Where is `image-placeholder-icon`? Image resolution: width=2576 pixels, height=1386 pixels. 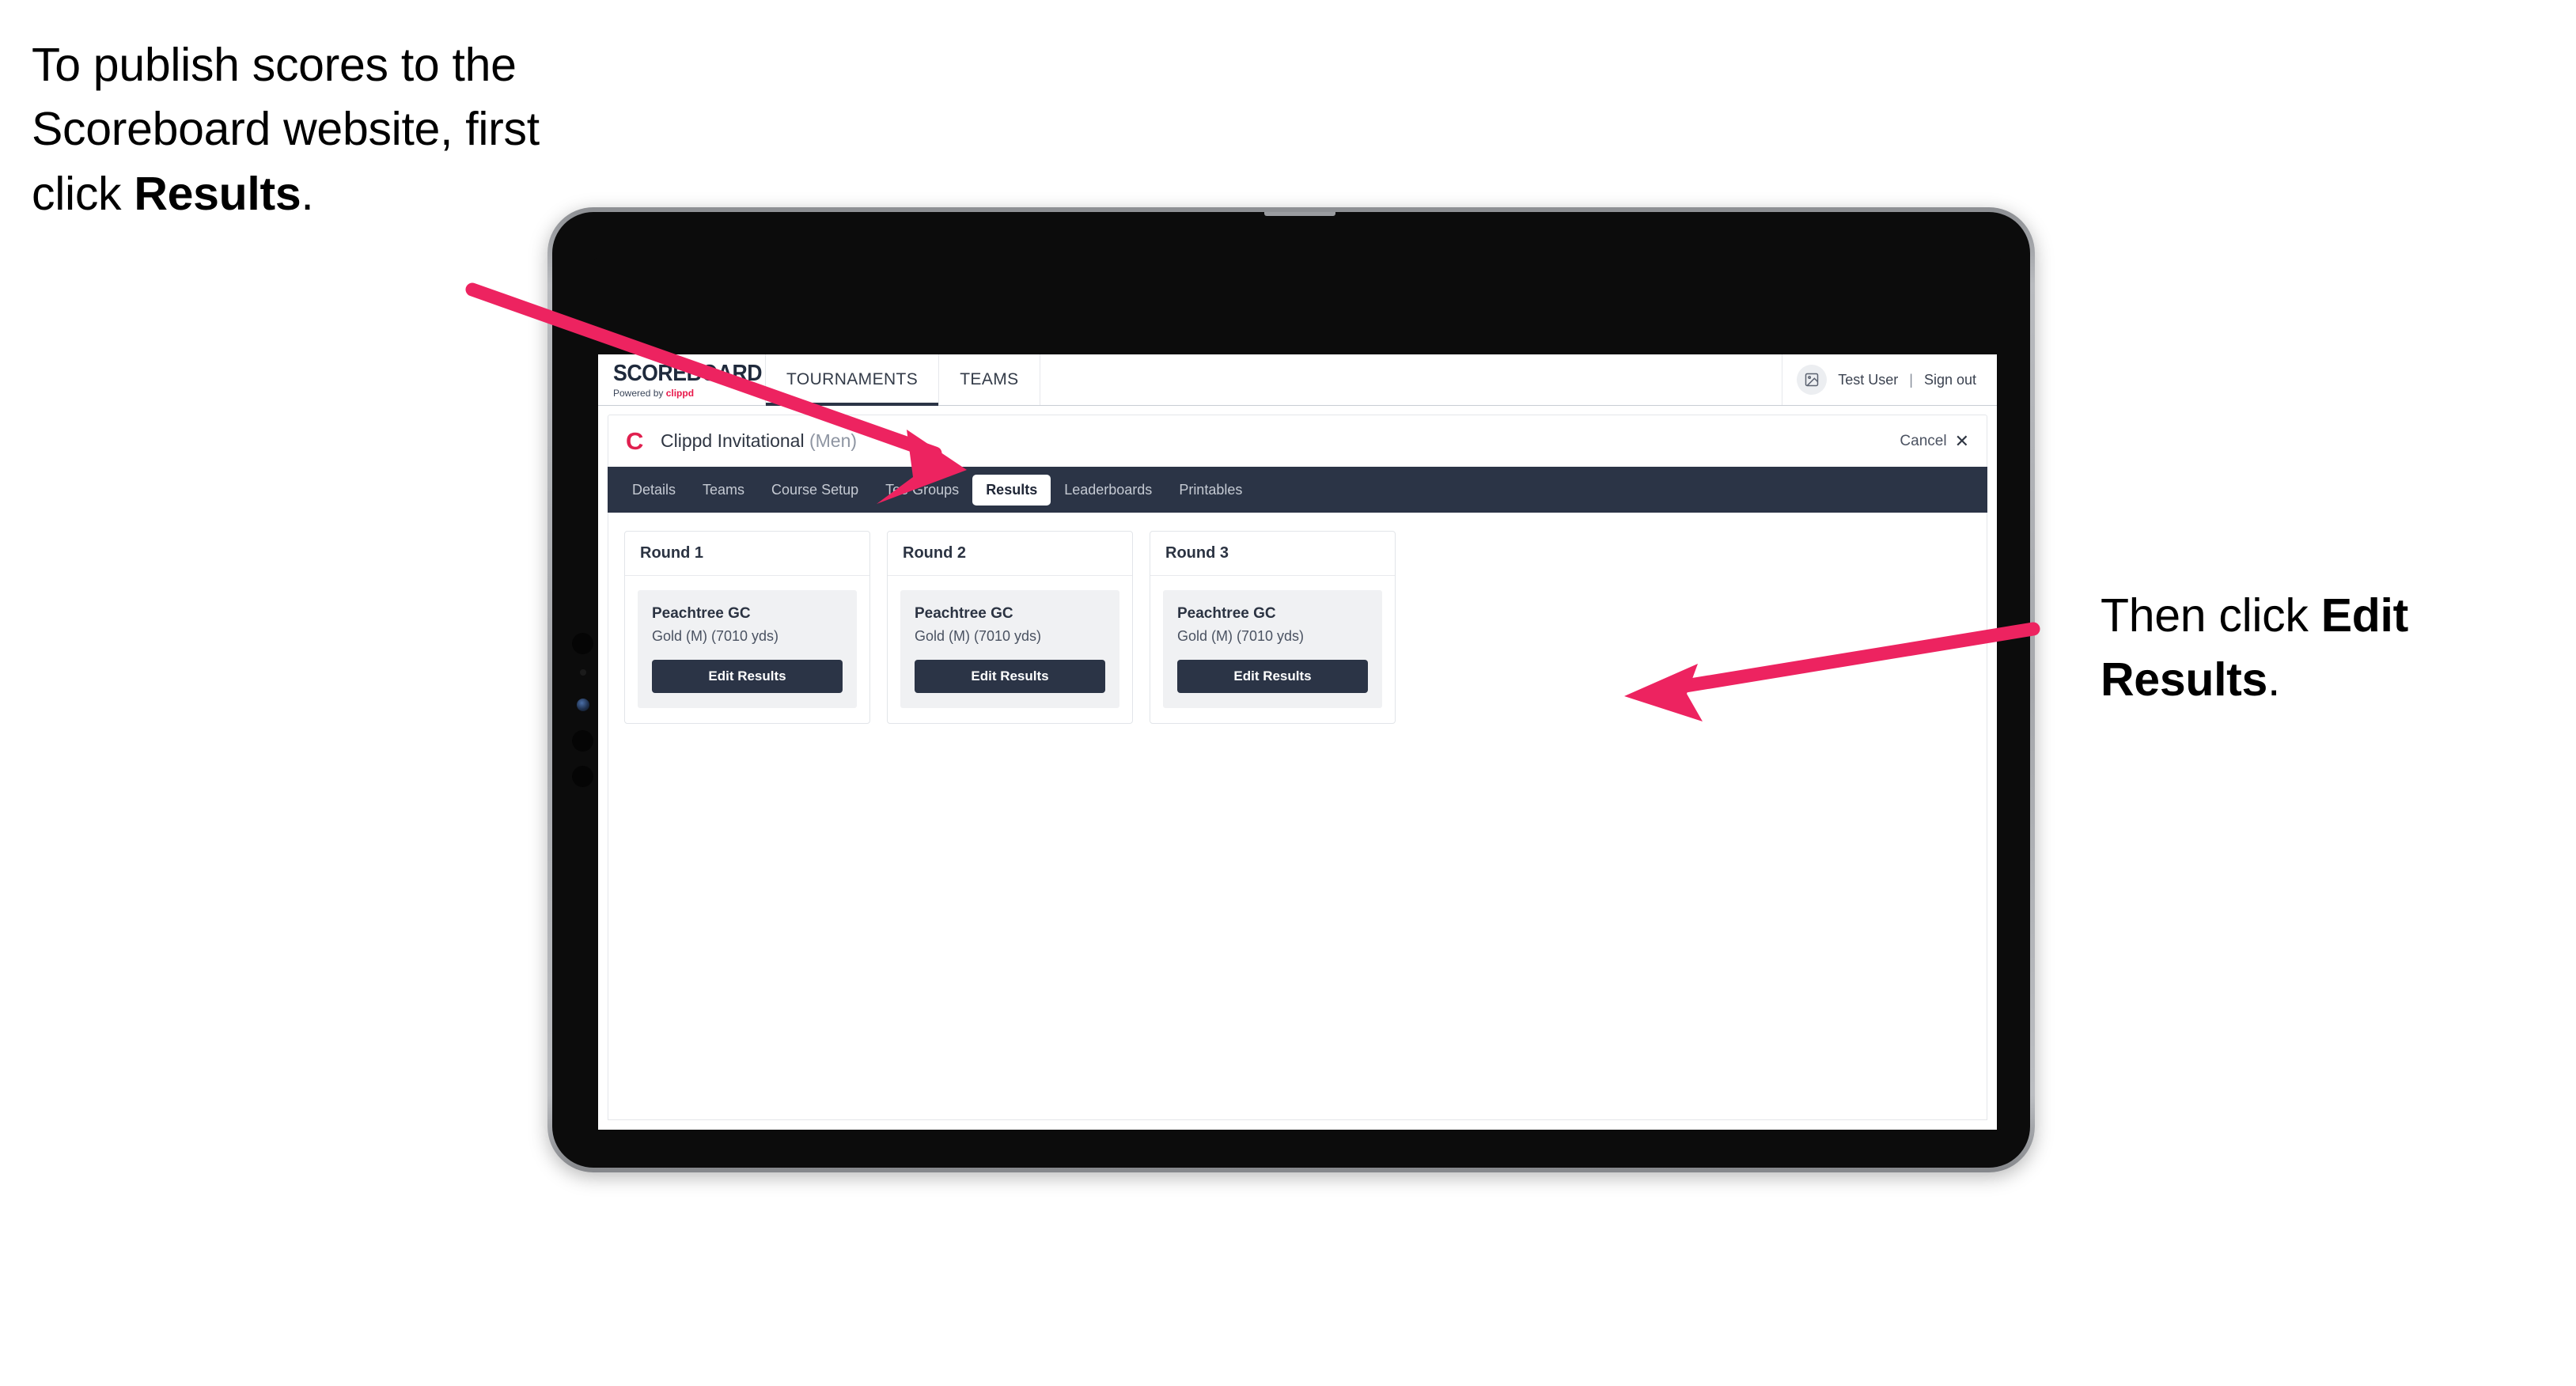
image-placeholder-icon is located at coordinates (1812, 380).